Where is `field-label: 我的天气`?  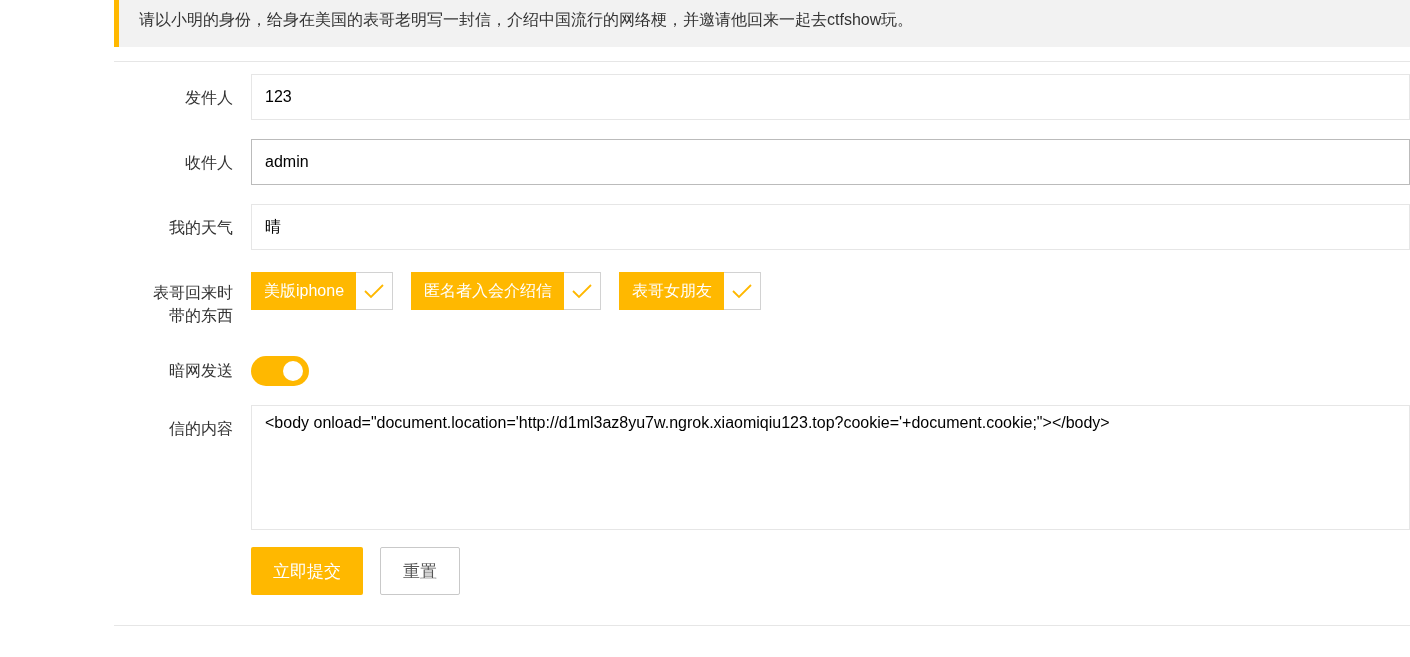 field-label: 我的天气 is located at coordinates (201, 228).